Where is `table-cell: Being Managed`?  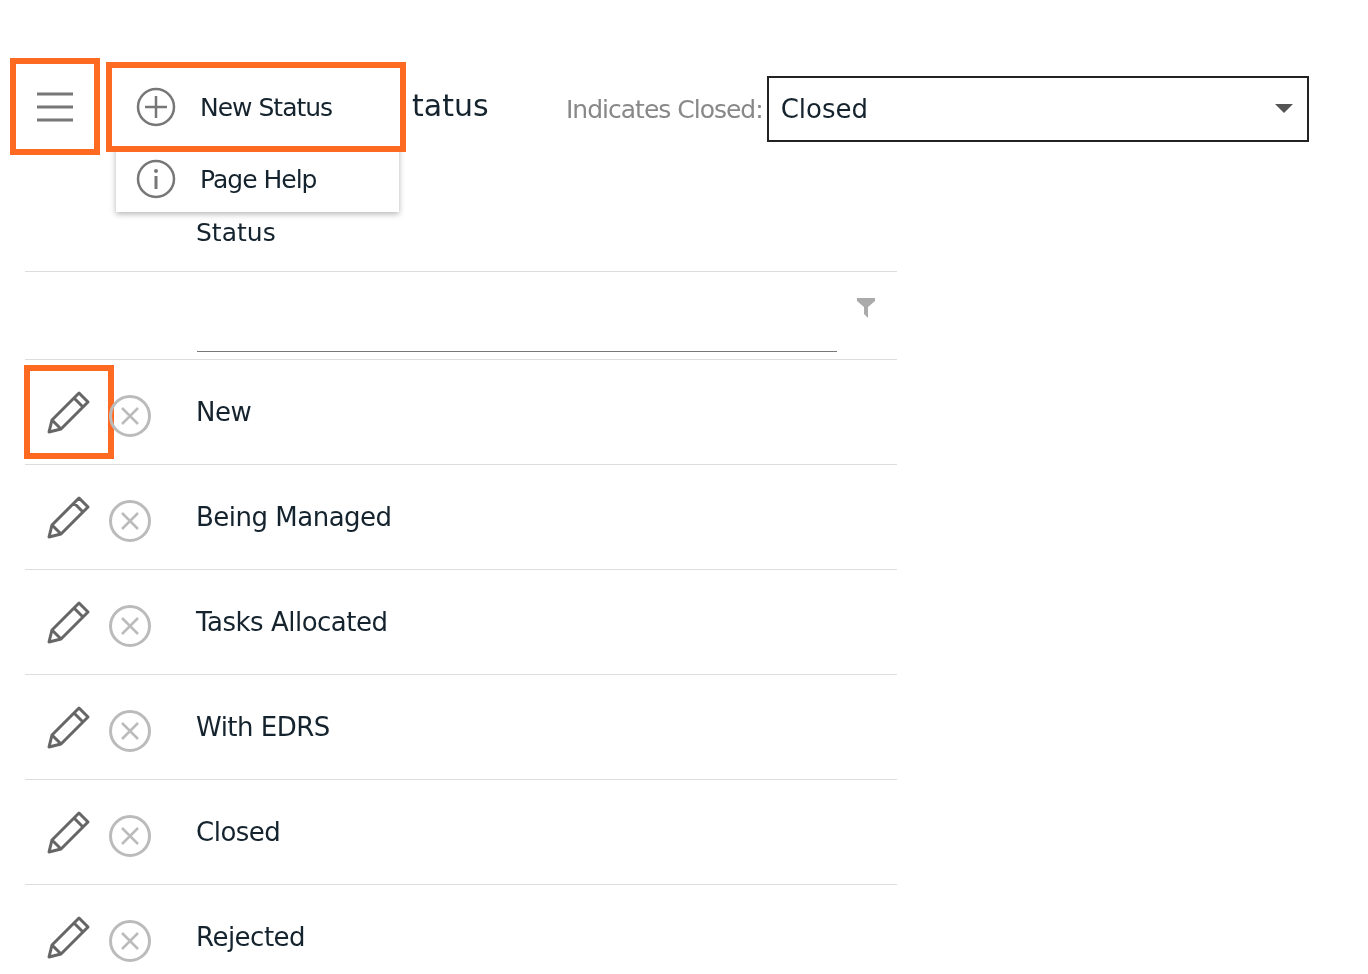
table-cell: Being Managed is located at coordinates (294, 517).